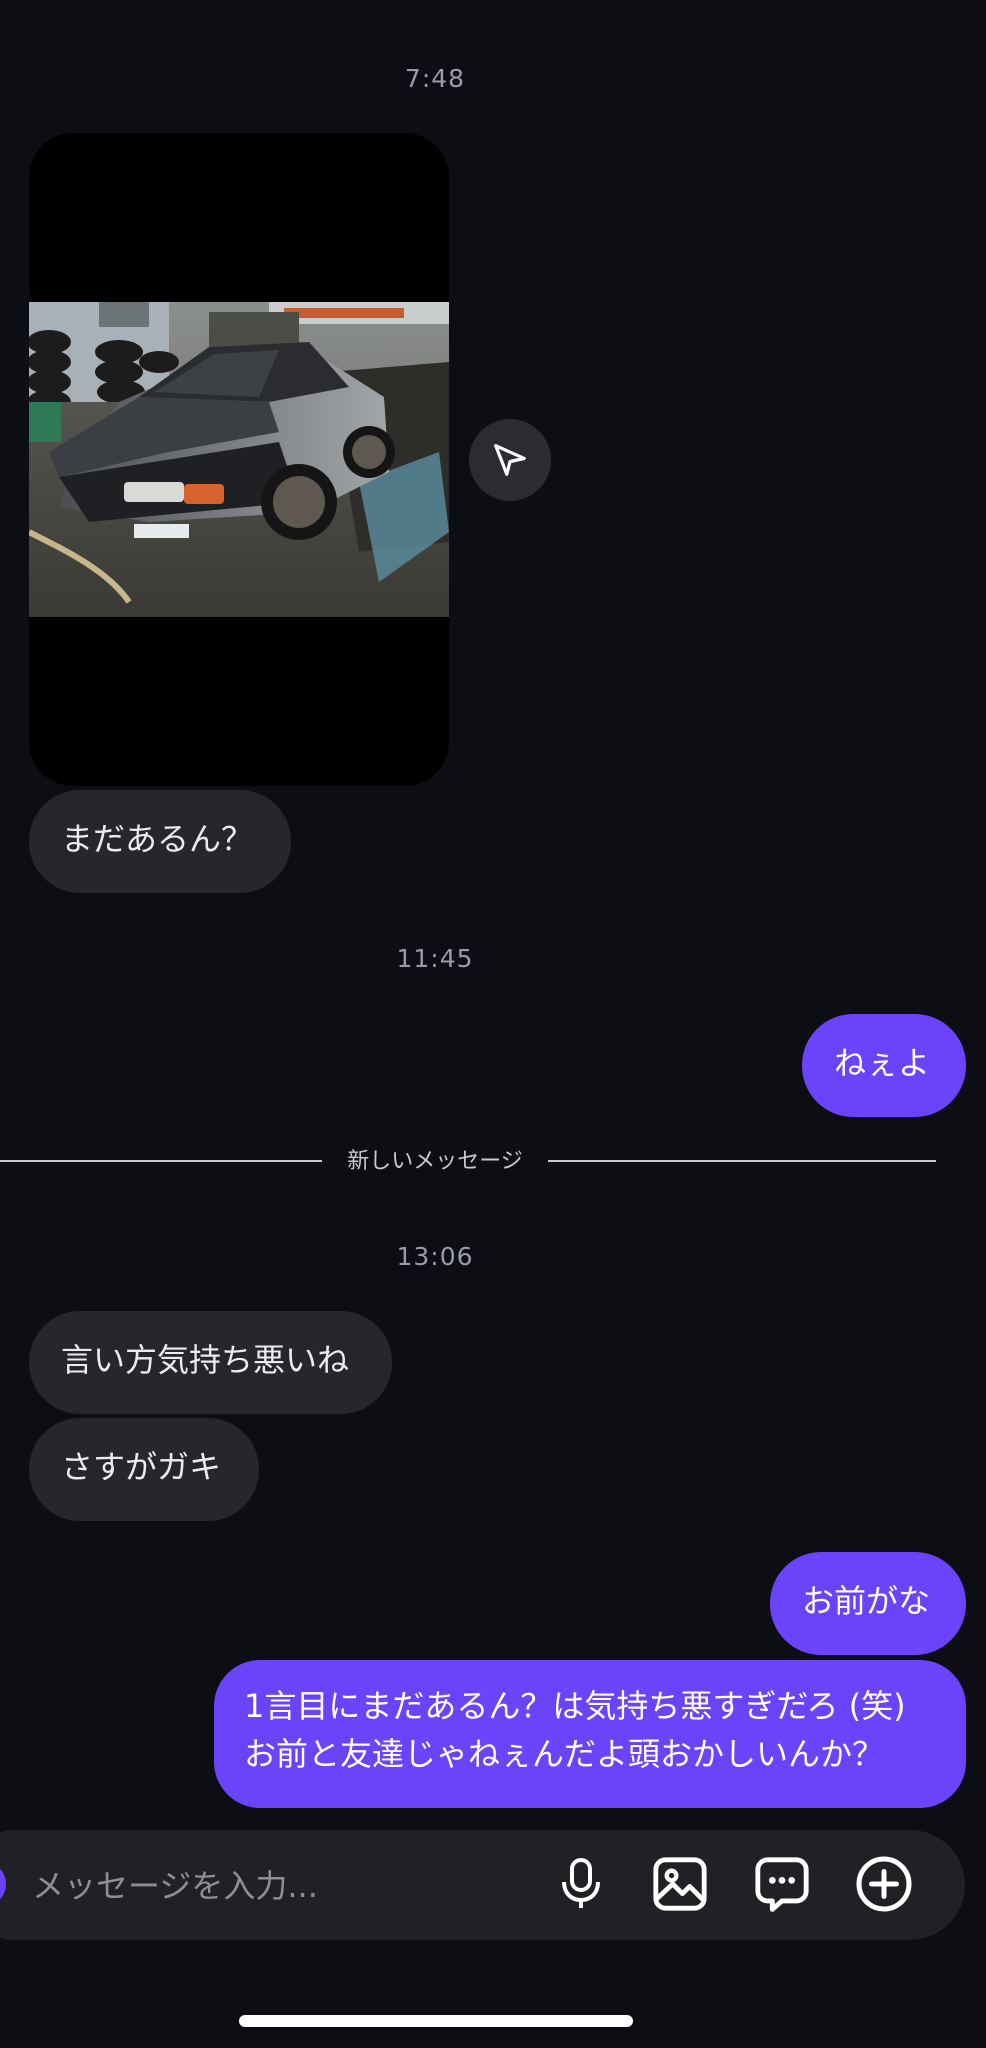 The image size is (986, 2048). I want to click on image-button, so click(680, 1884).